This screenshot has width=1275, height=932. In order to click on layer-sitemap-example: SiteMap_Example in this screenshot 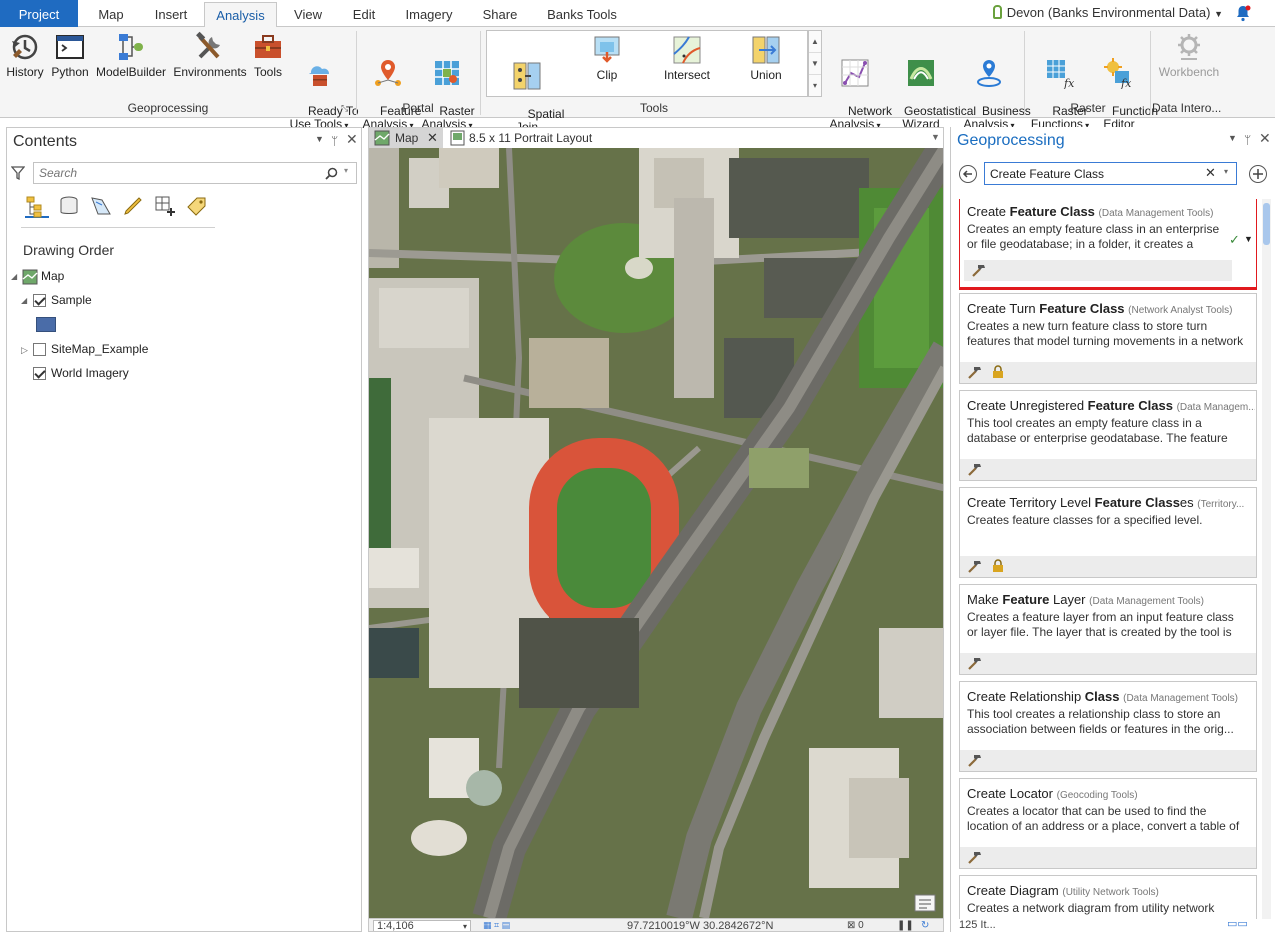, I will do `click(99, 349)`.